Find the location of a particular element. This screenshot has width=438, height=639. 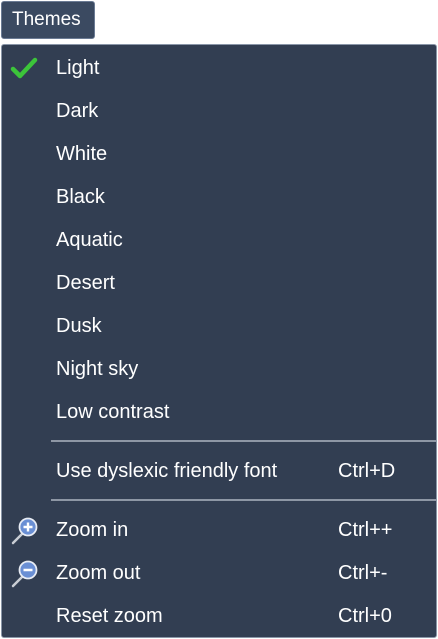

menu-item-label: Use dyslexic friendly font is located at coordinates (167, 471).